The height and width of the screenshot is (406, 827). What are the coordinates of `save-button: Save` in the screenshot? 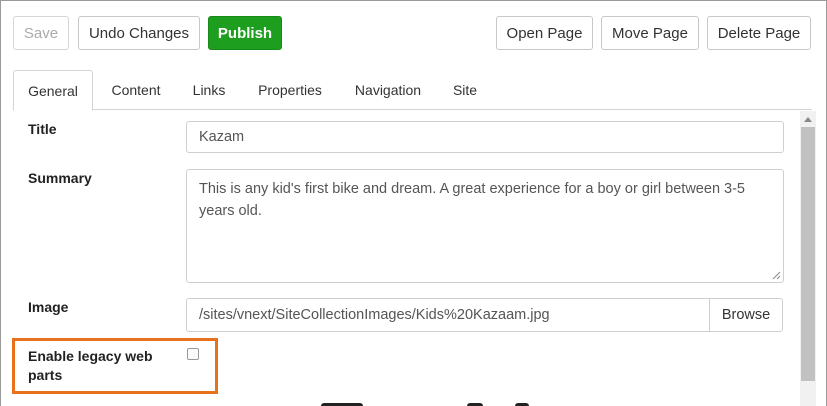 It's located at (41, 33).